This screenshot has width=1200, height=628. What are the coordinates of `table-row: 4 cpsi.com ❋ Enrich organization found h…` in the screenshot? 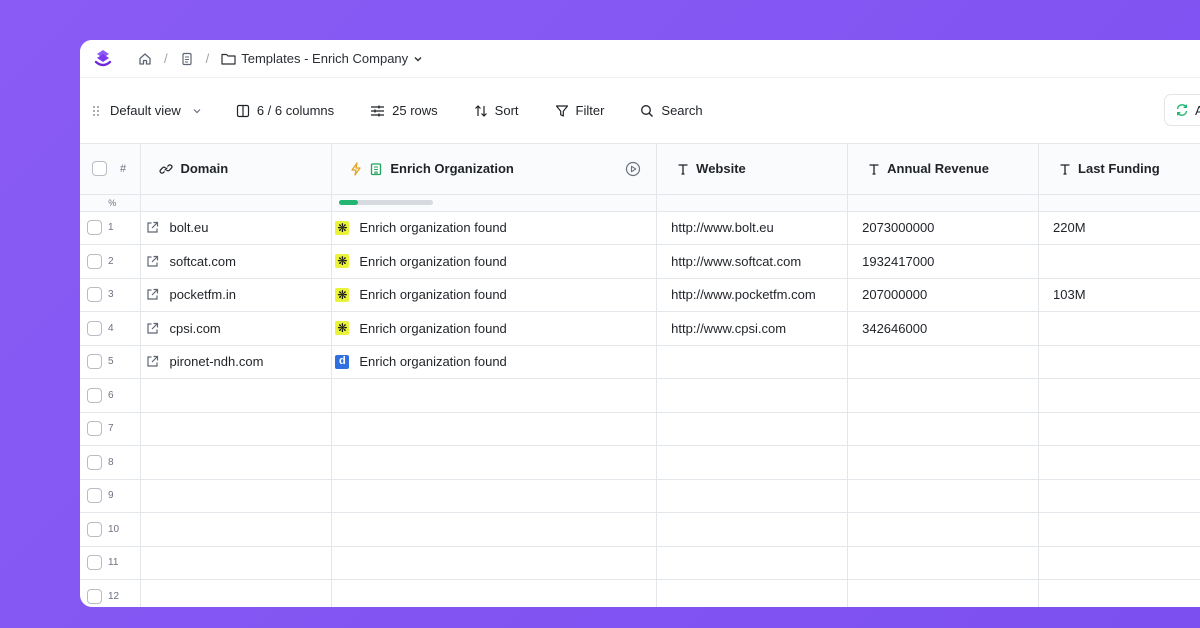 It's located at (640, 328).